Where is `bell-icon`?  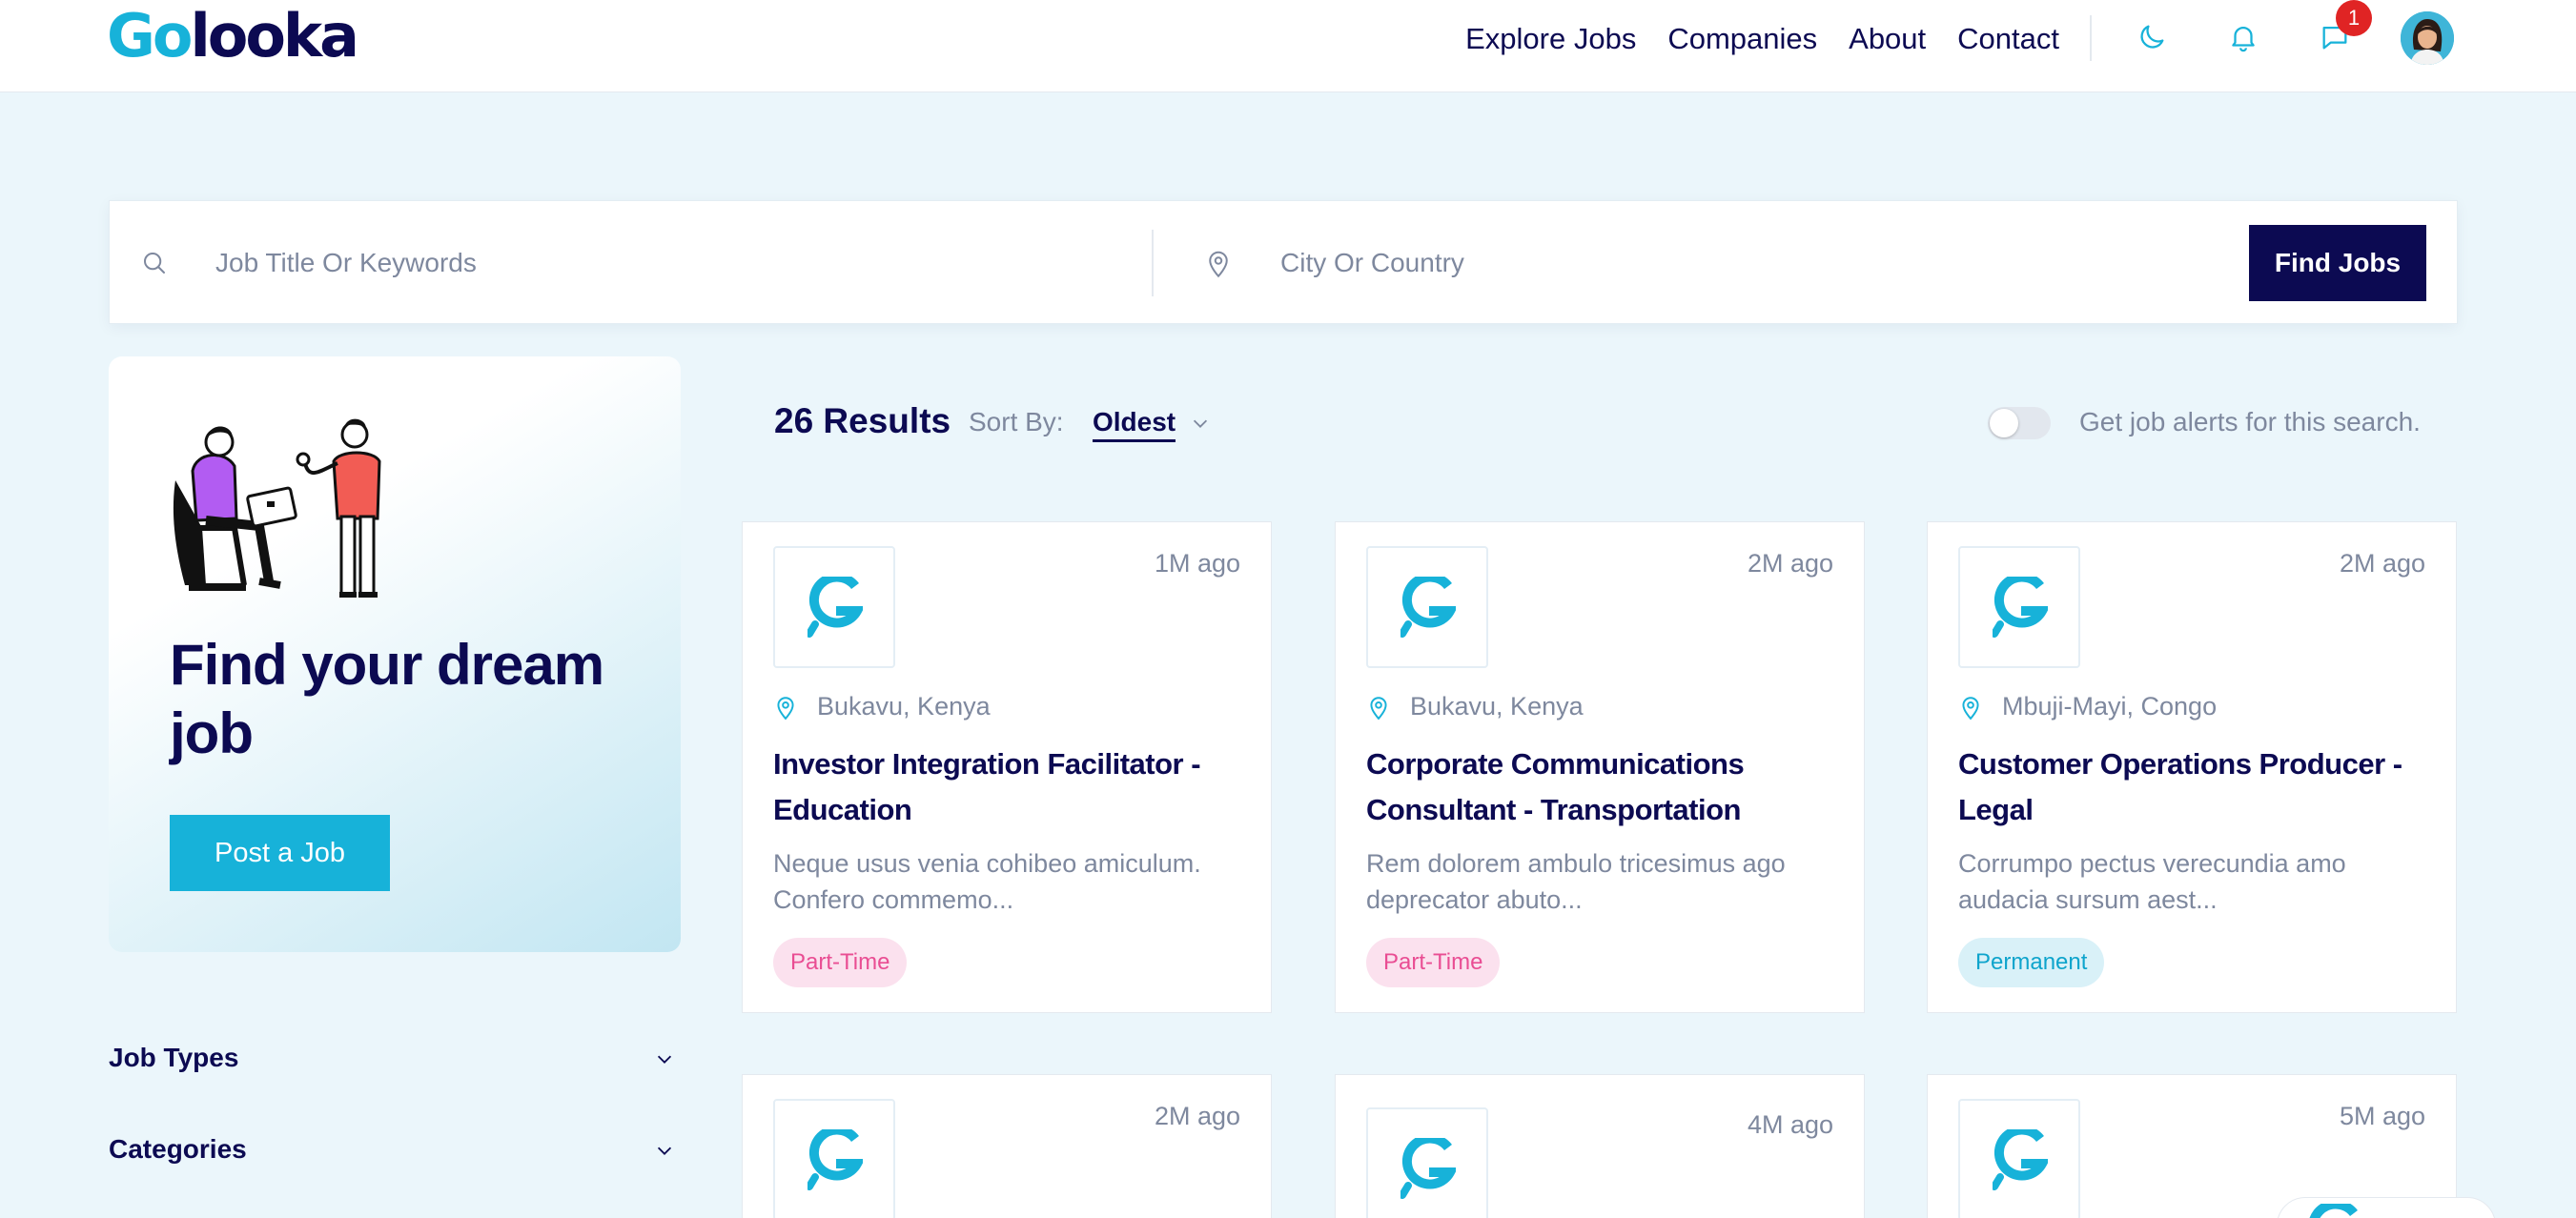
bell-icon is located at coordinates (2243, 37).